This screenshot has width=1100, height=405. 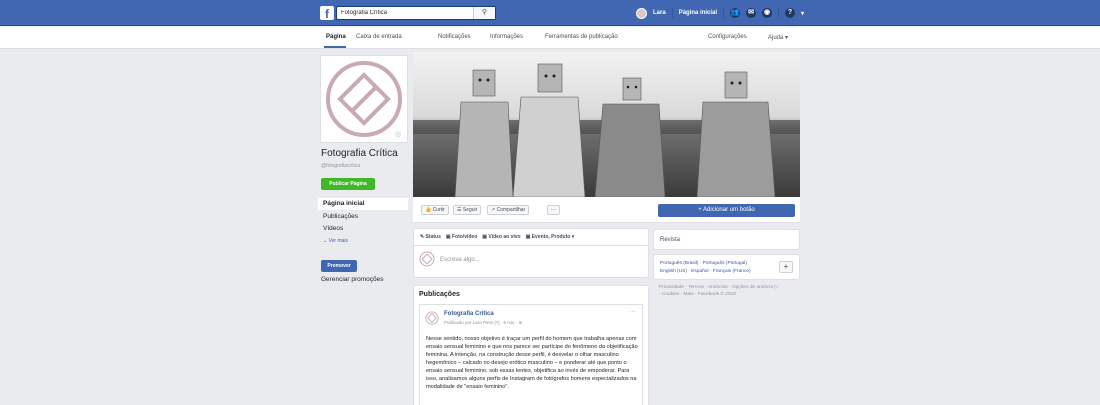 I want to click on page-logo-icon: ◎, so click(x=364, y=99).